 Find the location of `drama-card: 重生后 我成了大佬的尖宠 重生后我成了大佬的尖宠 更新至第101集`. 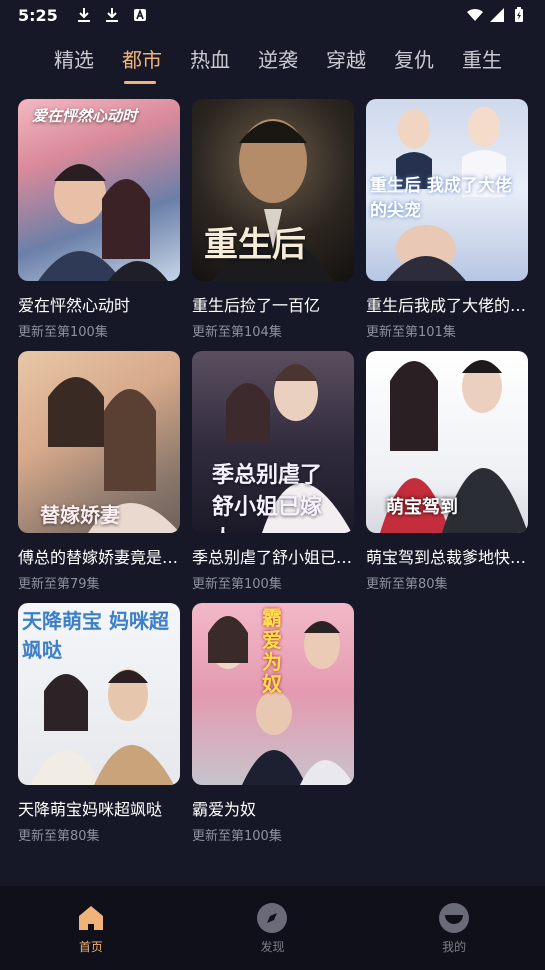

drama-card: 重生后 我成了大佬的尖宠 重生后我成了大佬的尖宠 更新至第101集 is located at coordinates (447, 225).